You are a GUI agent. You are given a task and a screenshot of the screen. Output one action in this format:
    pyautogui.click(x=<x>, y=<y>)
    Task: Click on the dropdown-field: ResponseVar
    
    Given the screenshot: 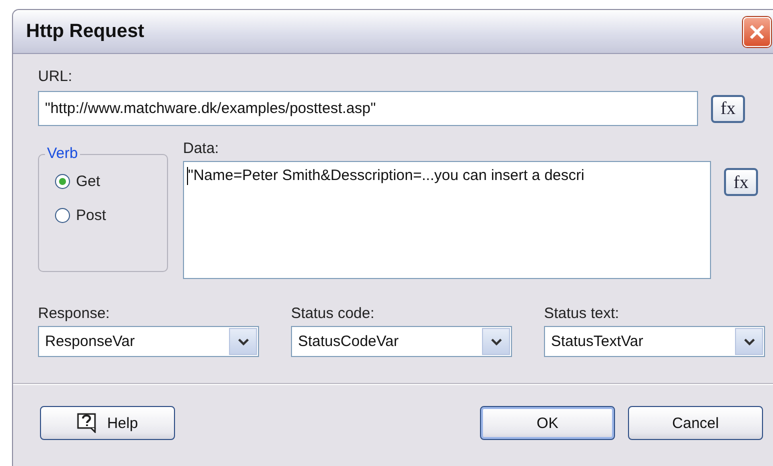 What is the action you would take?
    pyautogui.click(x=148, y=341)
    